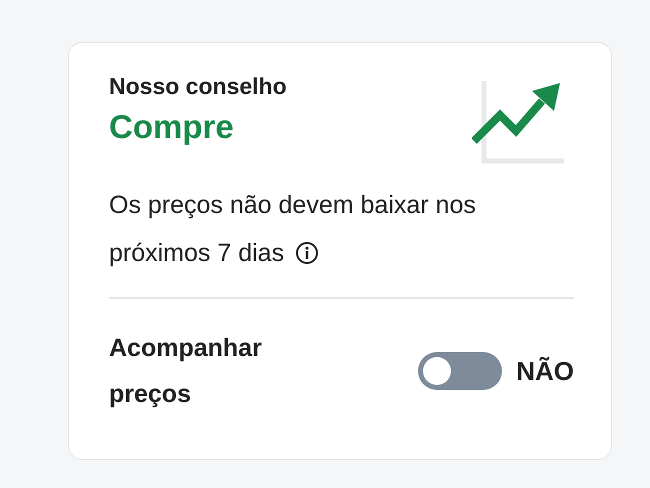 Image resolution: width=650 pixels, height=488 pixels. What do you see at coordinates (293, 229) in the screenshot?
I see `advice-description: Os preços não devem baixar nos próximos 7 dias` at bounding box center [293, 229].